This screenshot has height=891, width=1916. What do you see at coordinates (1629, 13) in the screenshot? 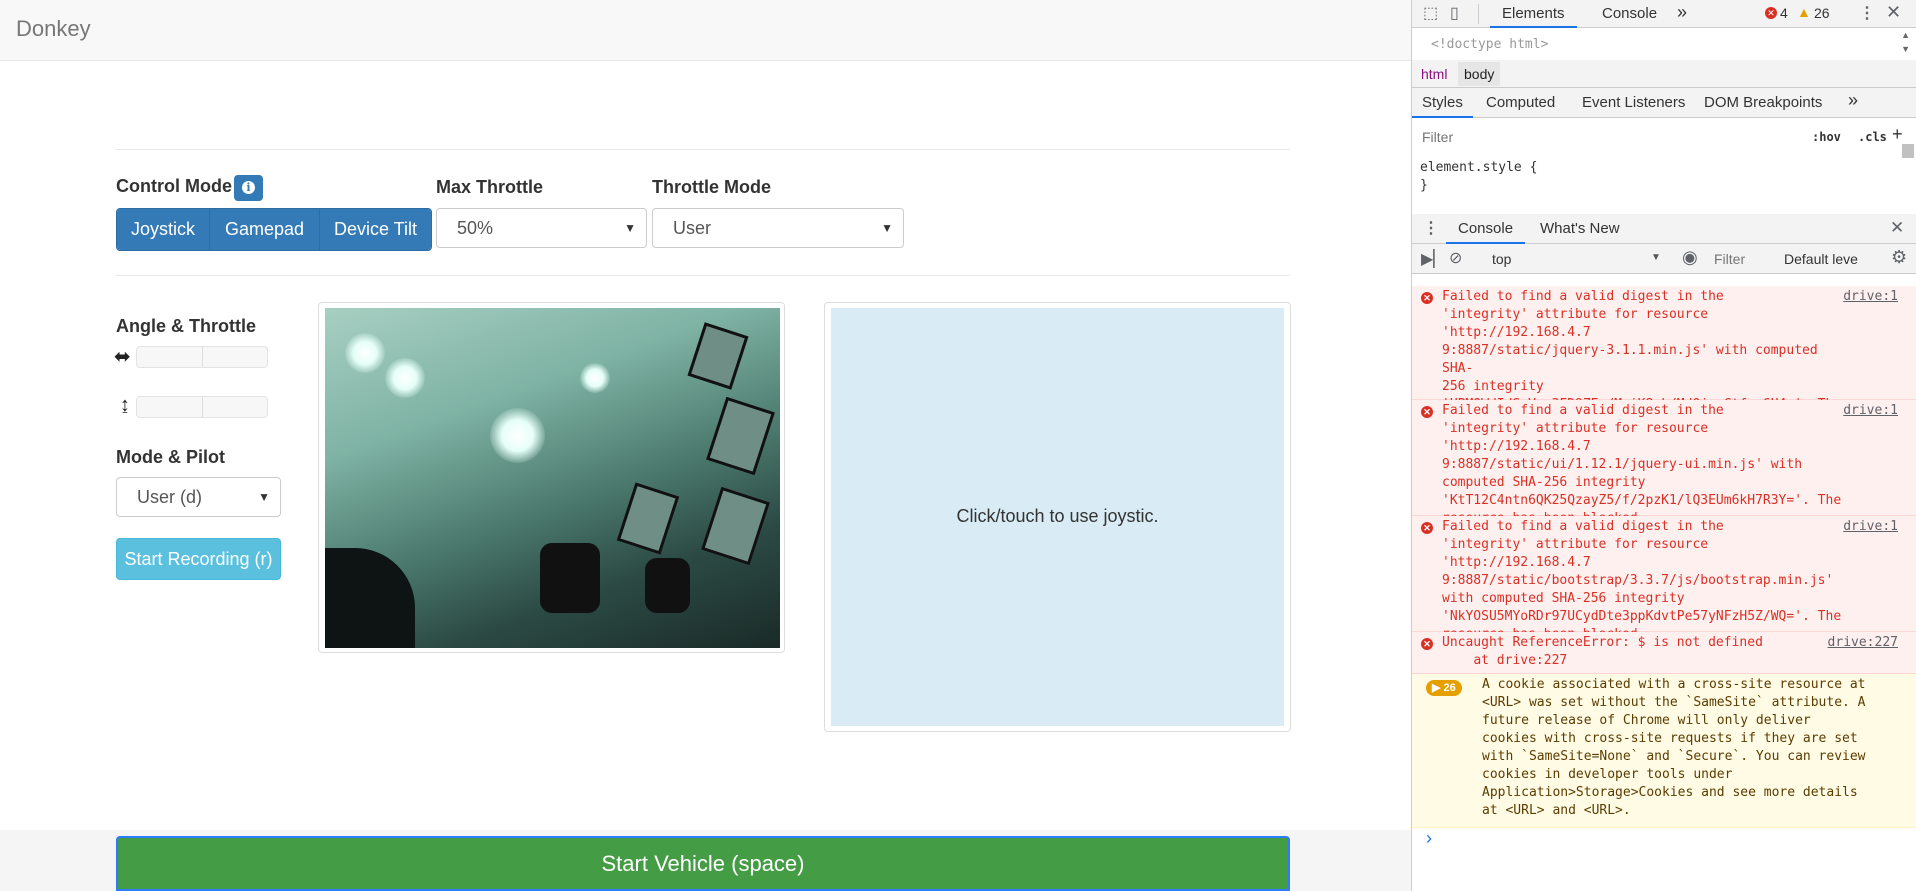
I see `tab-console: Console` at bounding box center [1629, 13].